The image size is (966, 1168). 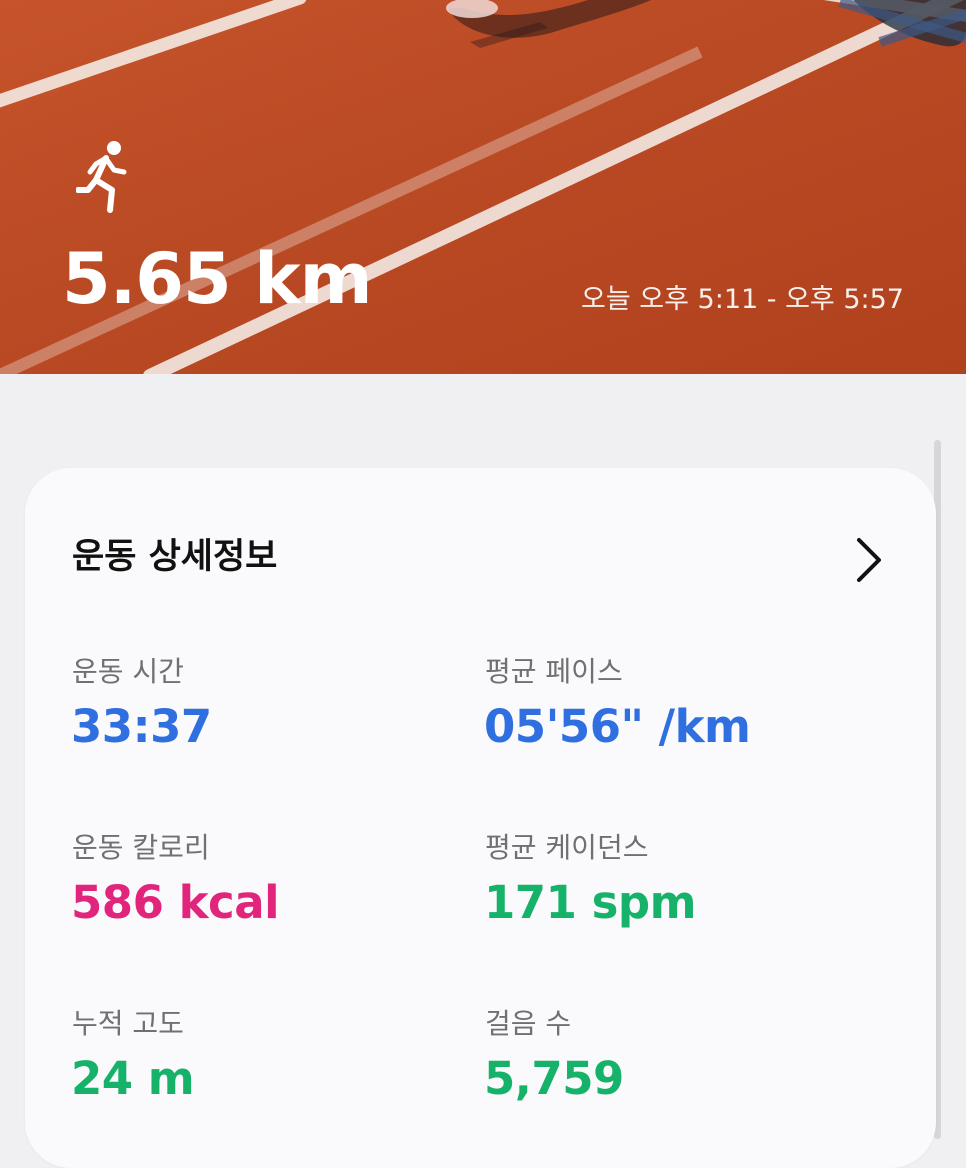 What do you see at coordinates (554, 1078) in the screenshot?
I see `stat-value-steps: 5,759` at bounding box center [554, 1078].